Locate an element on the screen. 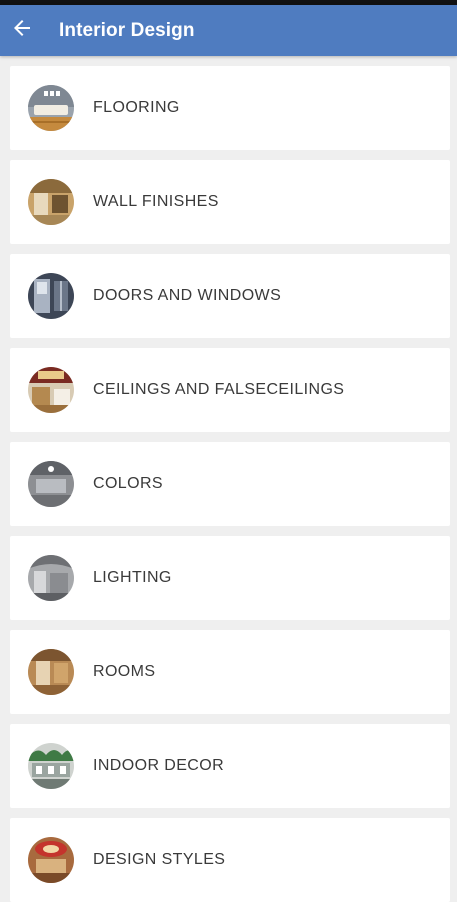 This screenshot has width=457, height=902. doors-windows-thumbnail is located at coordinates (51, 296).